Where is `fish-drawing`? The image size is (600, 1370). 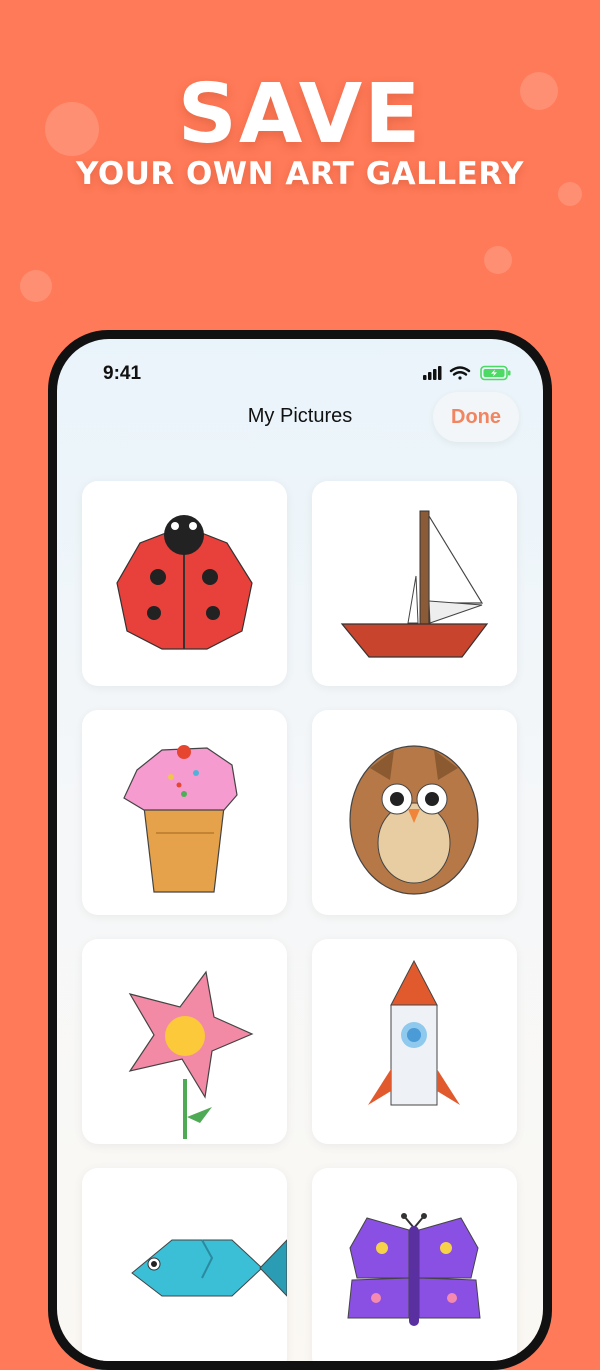
fish-drawing is located at coordinates (209, 1268).